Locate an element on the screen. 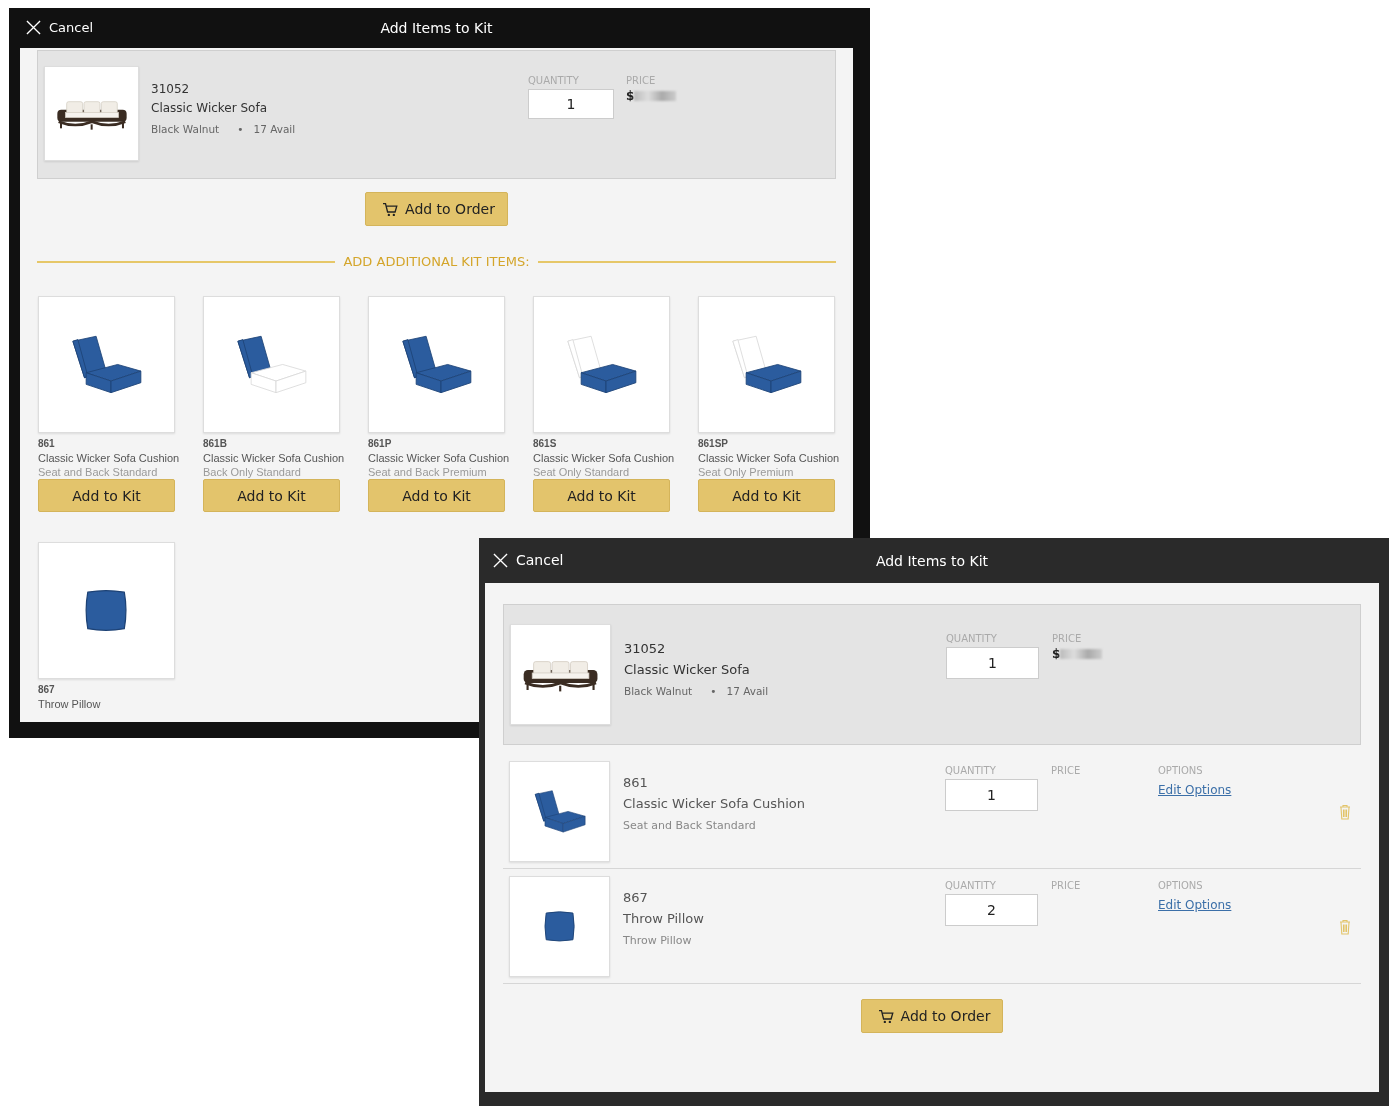 The height and width of the screenshot is (1117, 1400). item-number: 861SP is located at coordinates (714, 443).